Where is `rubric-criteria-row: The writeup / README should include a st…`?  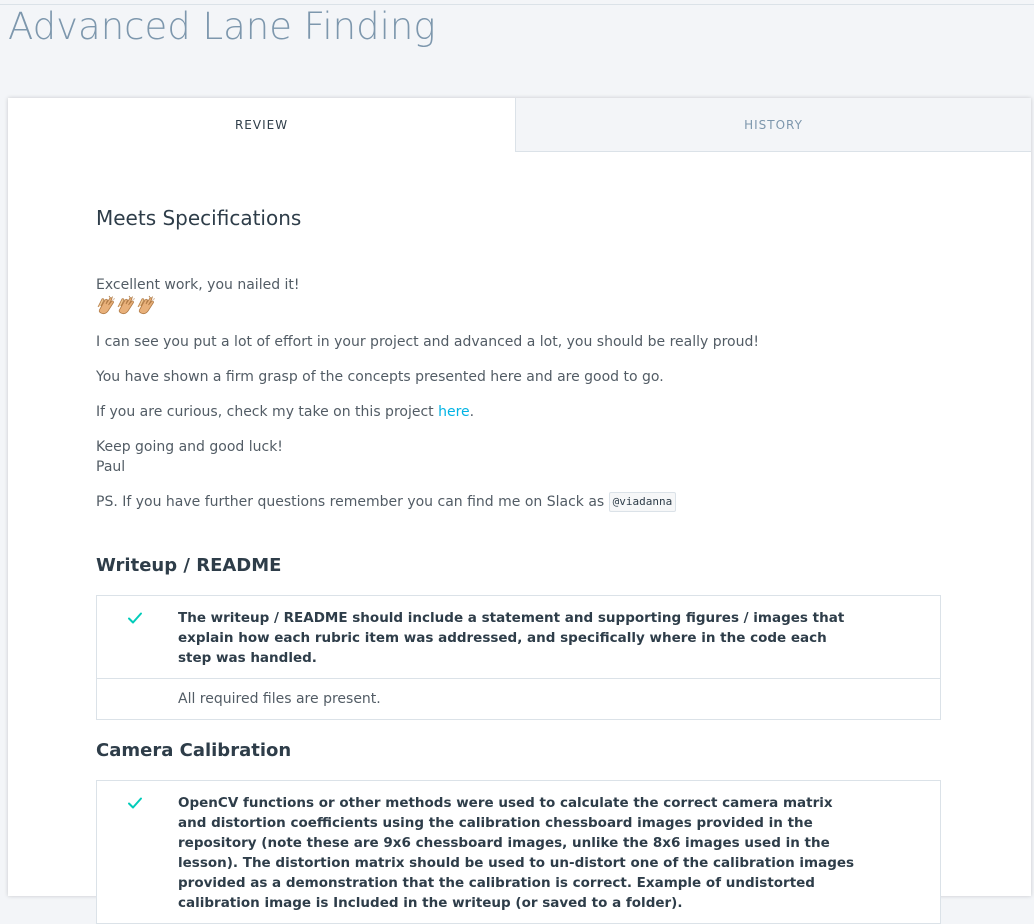 rubric-criteria-row: The writeup / README should include a st… is located at coordinates (518, 637).